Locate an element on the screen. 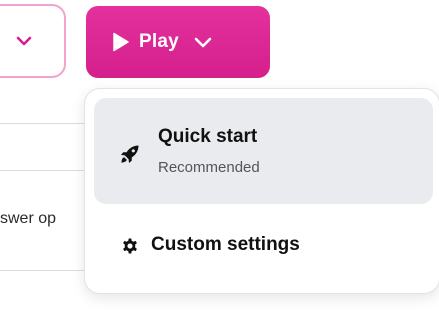 The height and width of the screenshot is (318, 439). answer-option-text: swer op is located at coordinates (28, 218).